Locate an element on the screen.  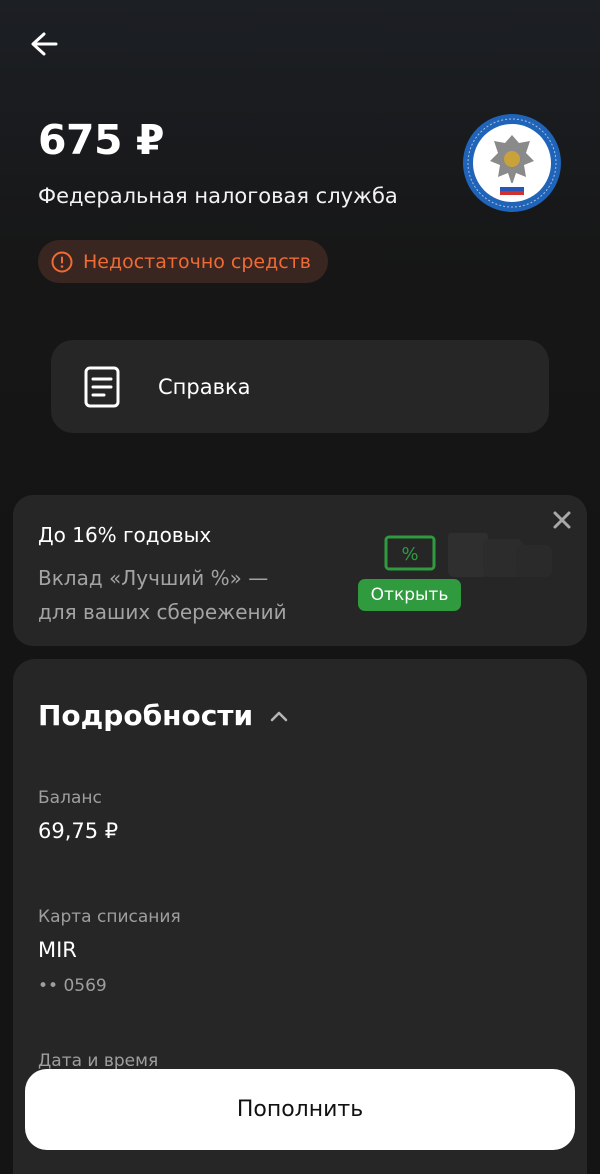
reference-label: Справка is located at coordinates (204, 386).